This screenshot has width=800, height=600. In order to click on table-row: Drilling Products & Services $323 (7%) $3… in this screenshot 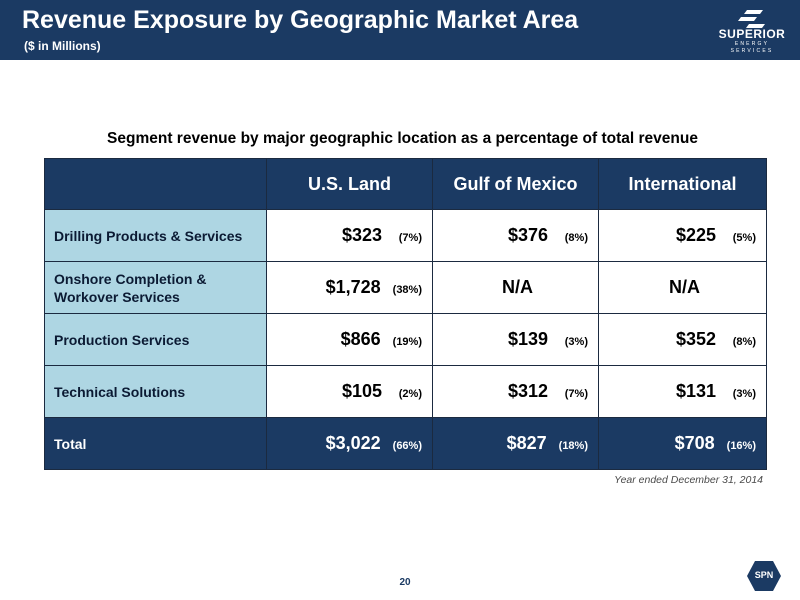, I will do `click(405, 235)`.